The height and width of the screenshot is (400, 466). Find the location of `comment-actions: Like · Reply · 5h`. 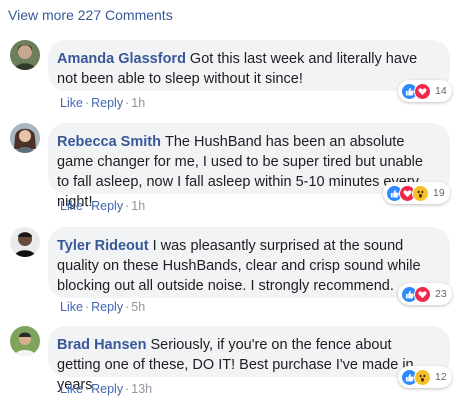

comment-actions: Like · Reply · 5h is located at coordinates (103, 307).